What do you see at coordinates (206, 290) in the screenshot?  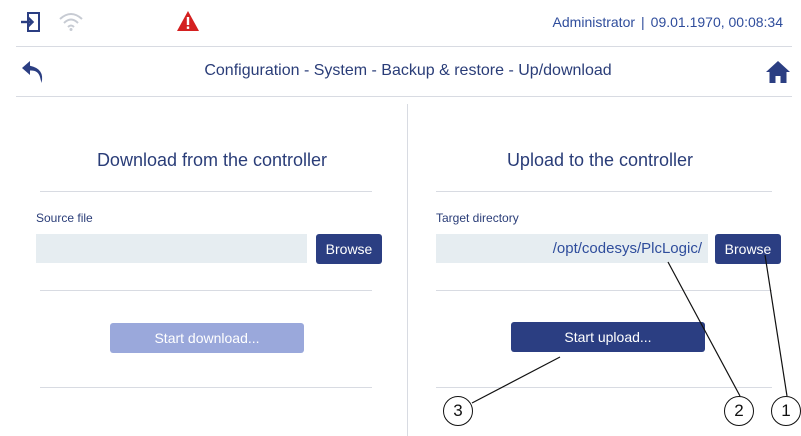 I see `download-field-divider` at bounding box center [206, 290].